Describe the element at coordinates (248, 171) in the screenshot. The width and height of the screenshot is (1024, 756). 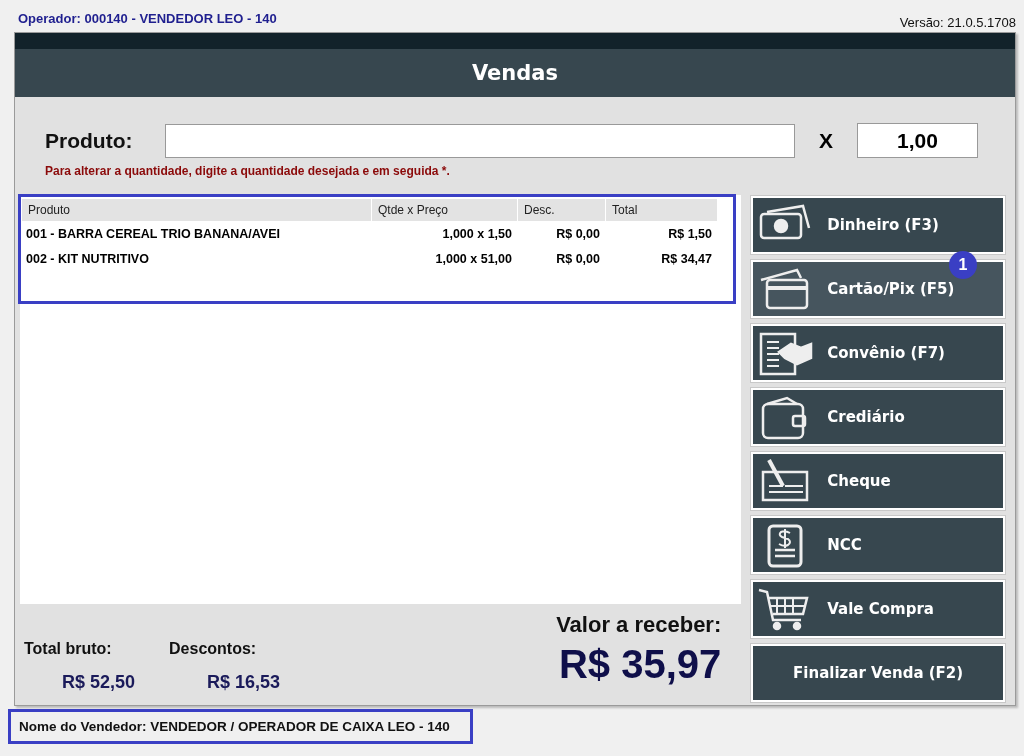
I see `quantity-hint: Para alterar a quantidade, digite a quantidade desejada e em seguida *.` at that location.